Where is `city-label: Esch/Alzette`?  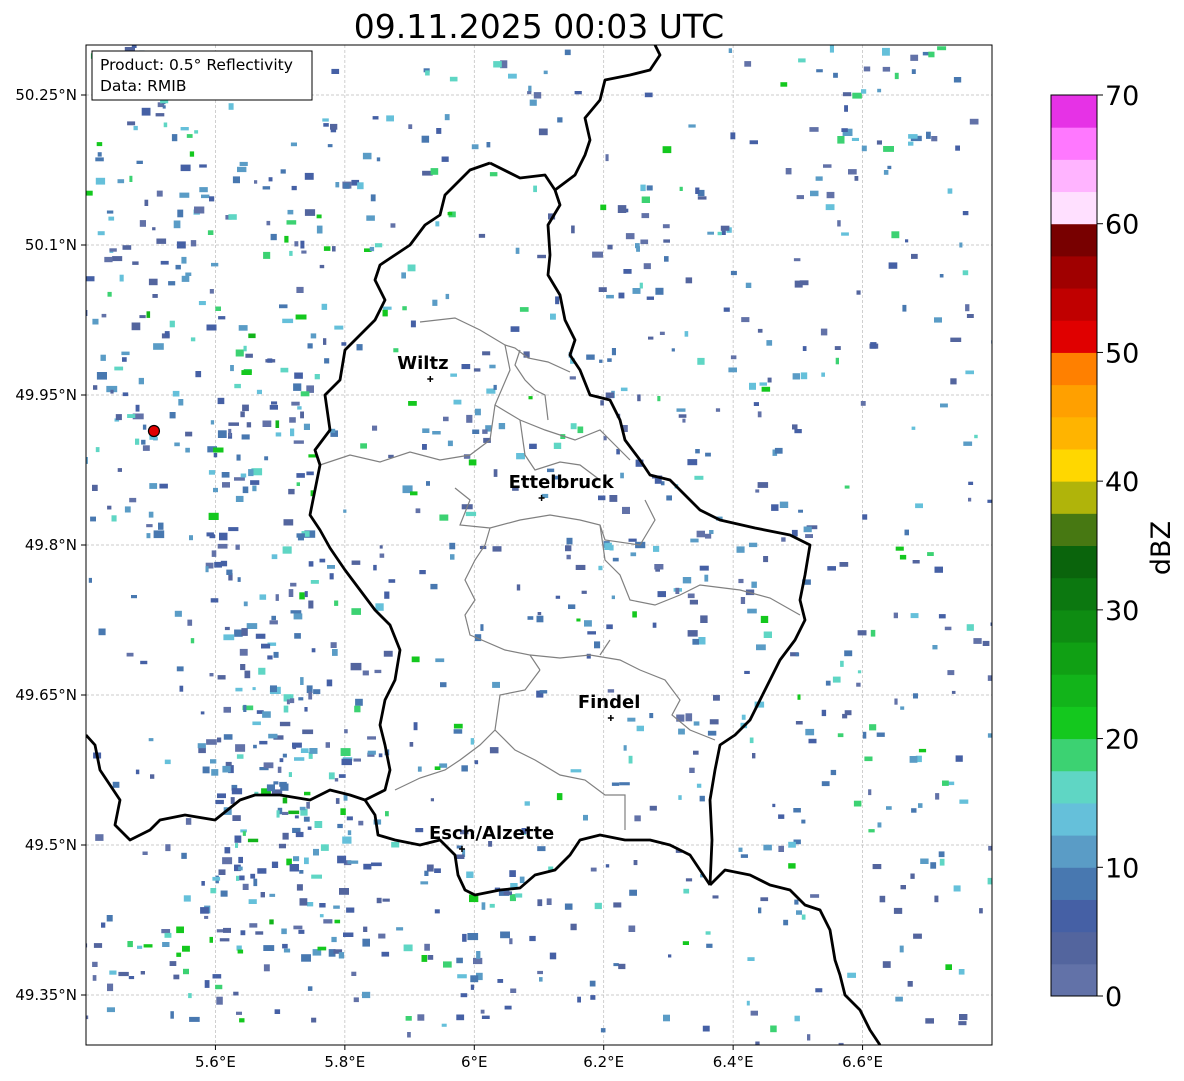 city-label: Esch/Alzette is located at coordinates (491, 833).